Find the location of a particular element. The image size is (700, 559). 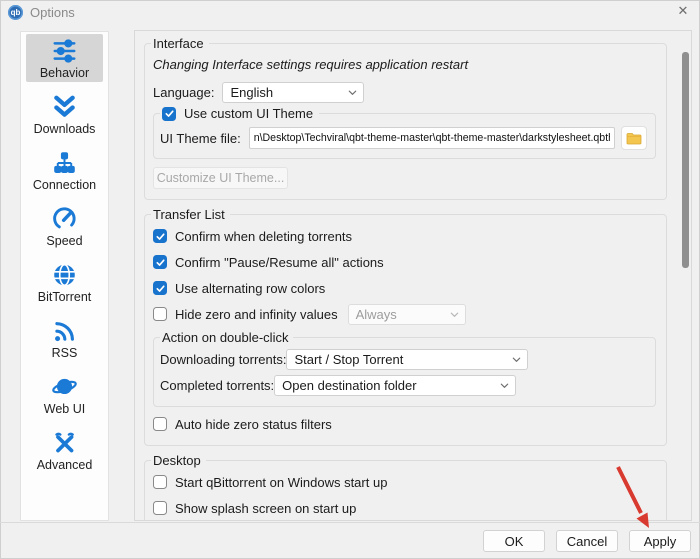

confirm-pause-resume-checkbox is located at coordinates (160, 262).